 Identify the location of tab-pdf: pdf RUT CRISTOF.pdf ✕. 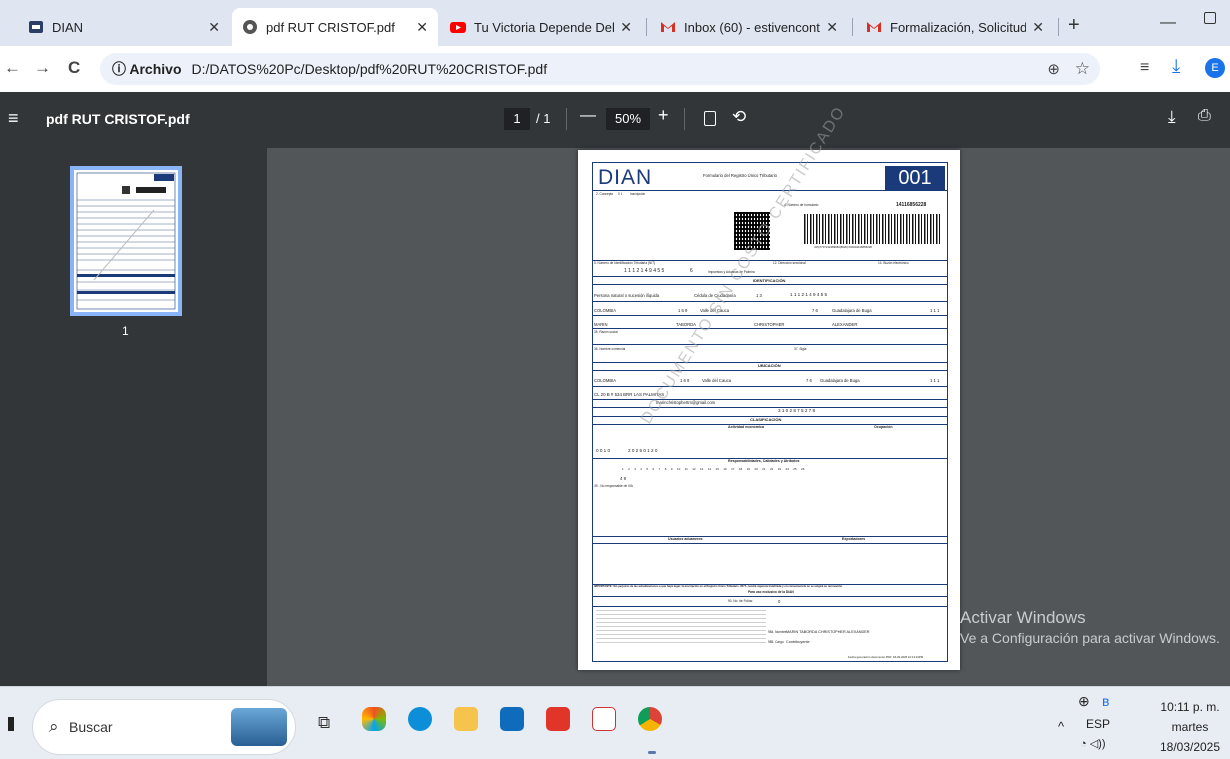
(335, 27).